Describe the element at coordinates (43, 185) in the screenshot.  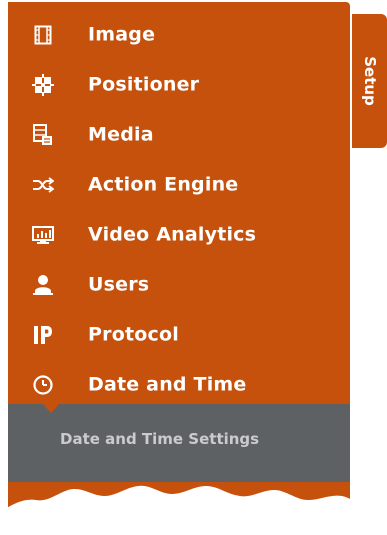
I see `shuffle-icon` at that location.